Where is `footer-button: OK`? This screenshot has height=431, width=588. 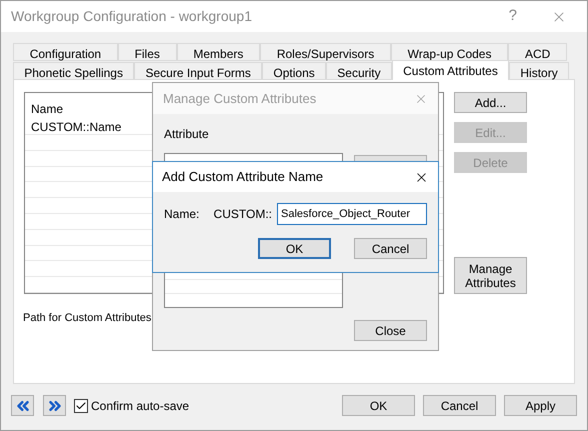 footer-button: OK is located at coordinates (378, 405).